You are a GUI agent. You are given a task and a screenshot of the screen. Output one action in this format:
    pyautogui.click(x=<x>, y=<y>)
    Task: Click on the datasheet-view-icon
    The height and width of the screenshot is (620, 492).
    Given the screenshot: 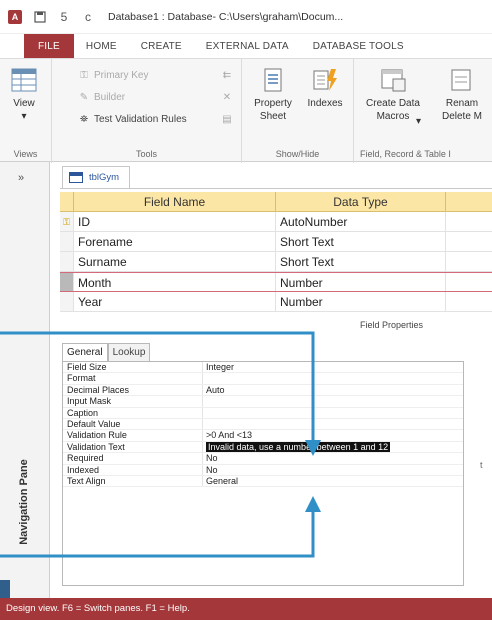 What is the action you would take?
    pyautogui.click(x=24, y=80)
    